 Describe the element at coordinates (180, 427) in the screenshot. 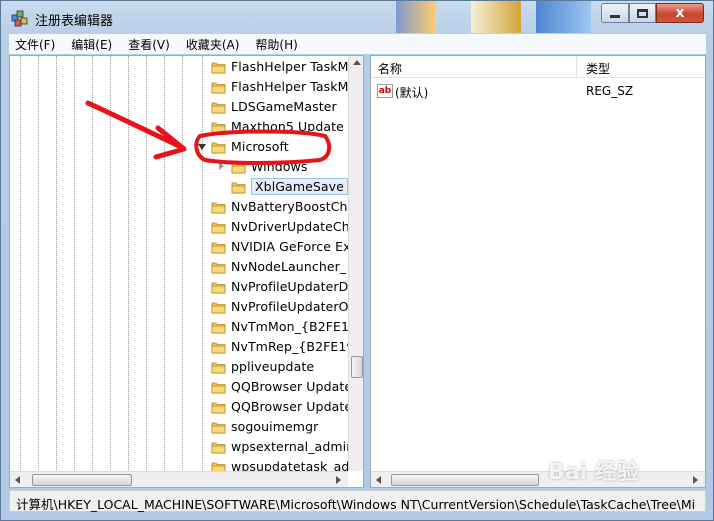

I see `tree-item: sogouimemgr` at that location.